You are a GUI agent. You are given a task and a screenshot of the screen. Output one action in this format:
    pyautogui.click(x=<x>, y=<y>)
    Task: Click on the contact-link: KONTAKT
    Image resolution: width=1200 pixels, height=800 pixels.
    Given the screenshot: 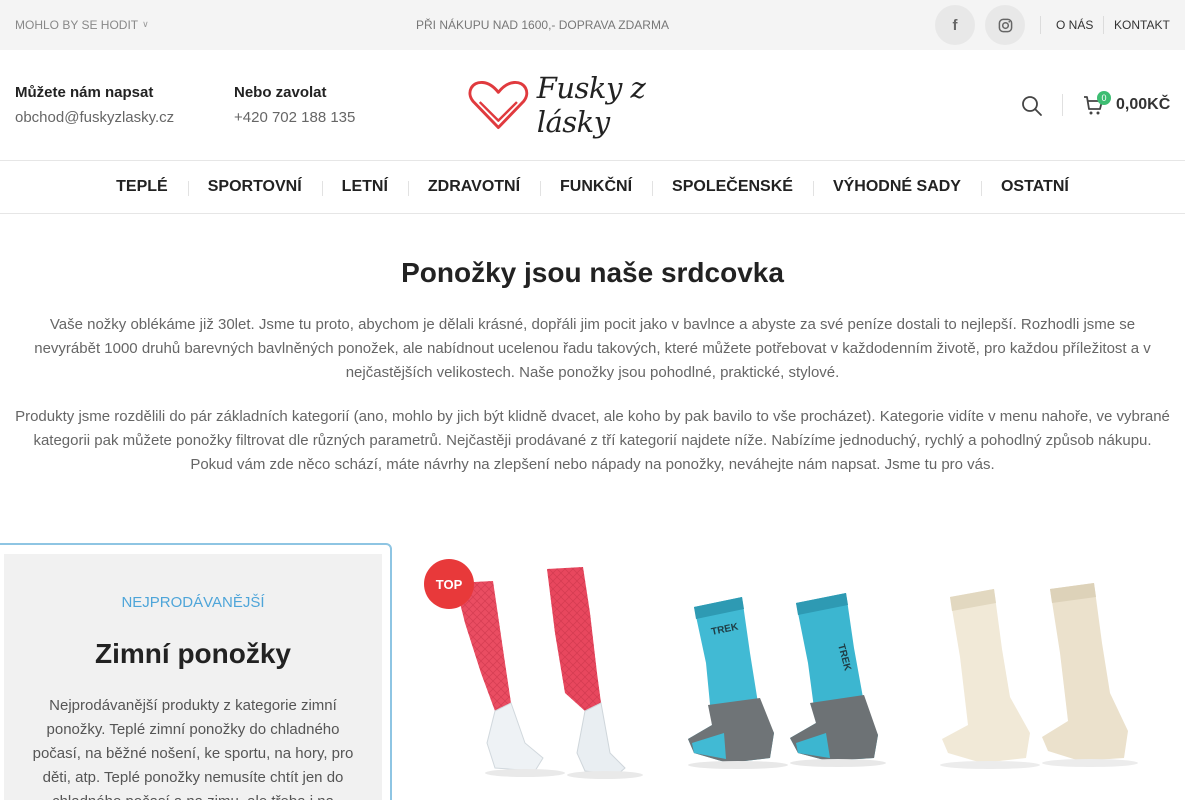 What is the action you would take?
    pyautogui.click(x=1142, y=25)
    